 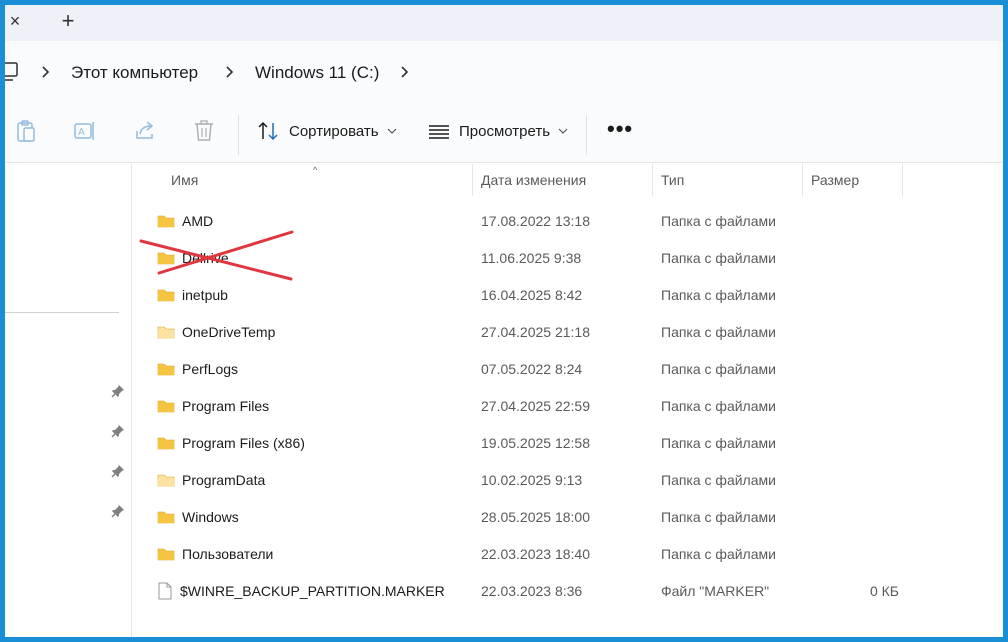 I want to click on column-header-size: Размер, so click(x=853, y=180).